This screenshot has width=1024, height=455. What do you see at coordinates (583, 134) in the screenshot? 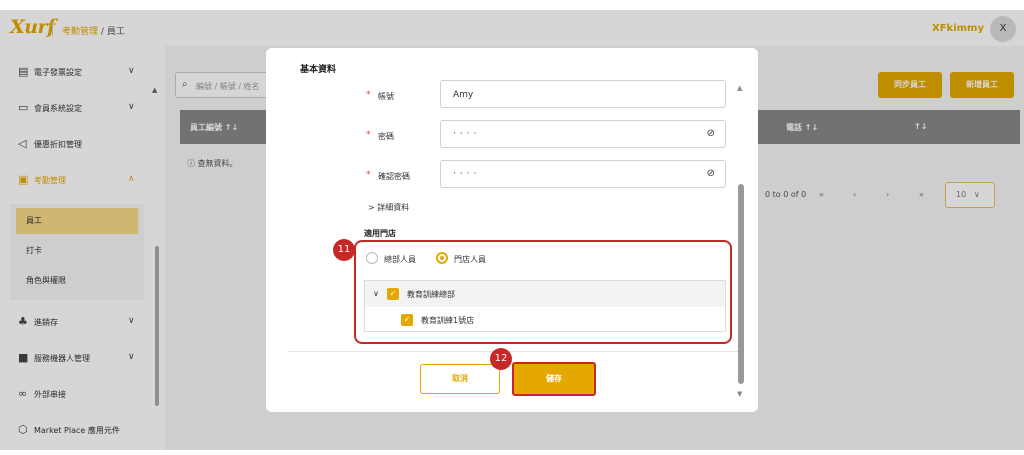
I see `password-field: ···· ⊘` at bounding box center [583, 134].